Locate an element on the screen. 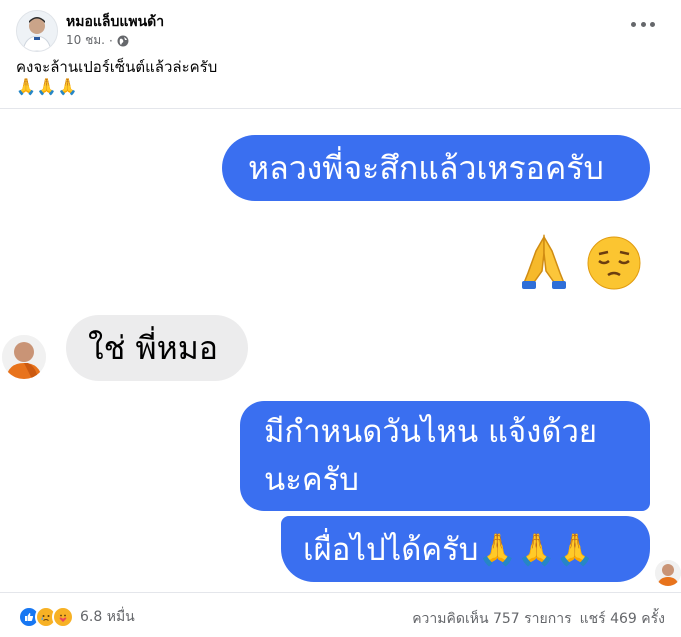 The height and width of the screenshot is (637, 681). author-name: หมอแล็บแพนด้า is located at coordinates (115, 22).